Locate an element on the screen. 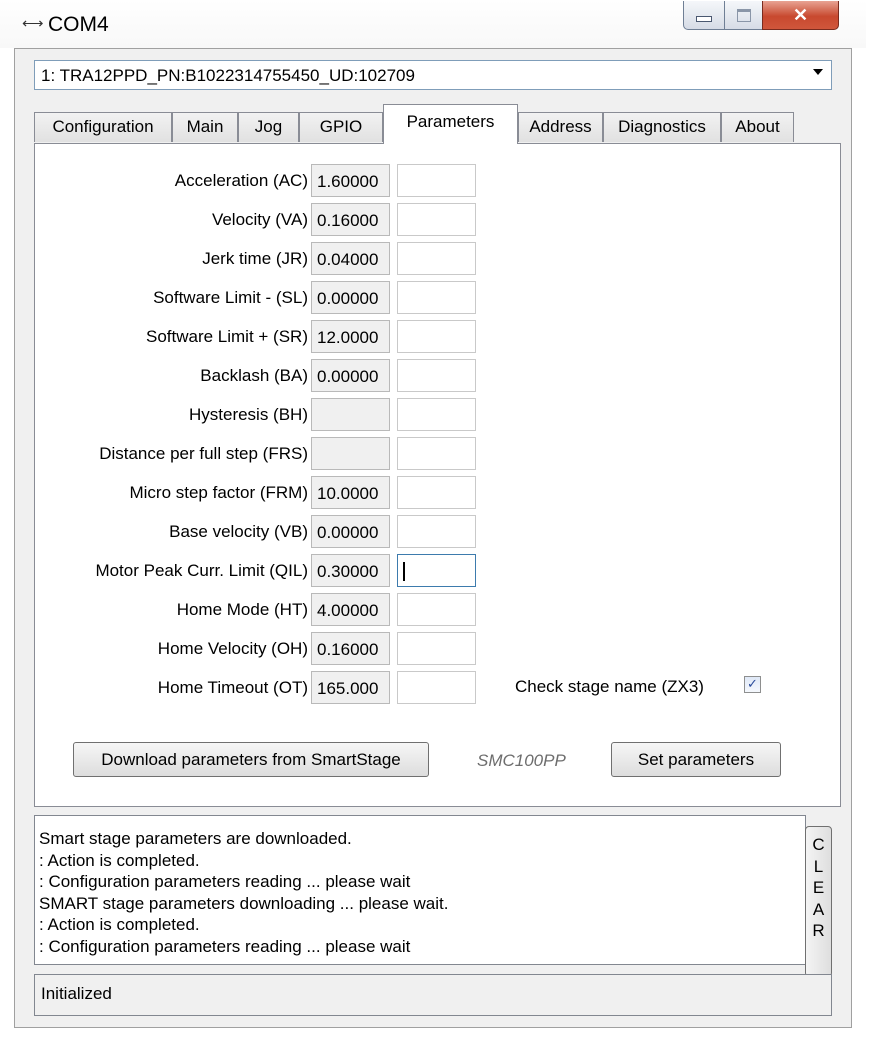  param-current-value: 12.0000 is located at coordinates (350, 336).